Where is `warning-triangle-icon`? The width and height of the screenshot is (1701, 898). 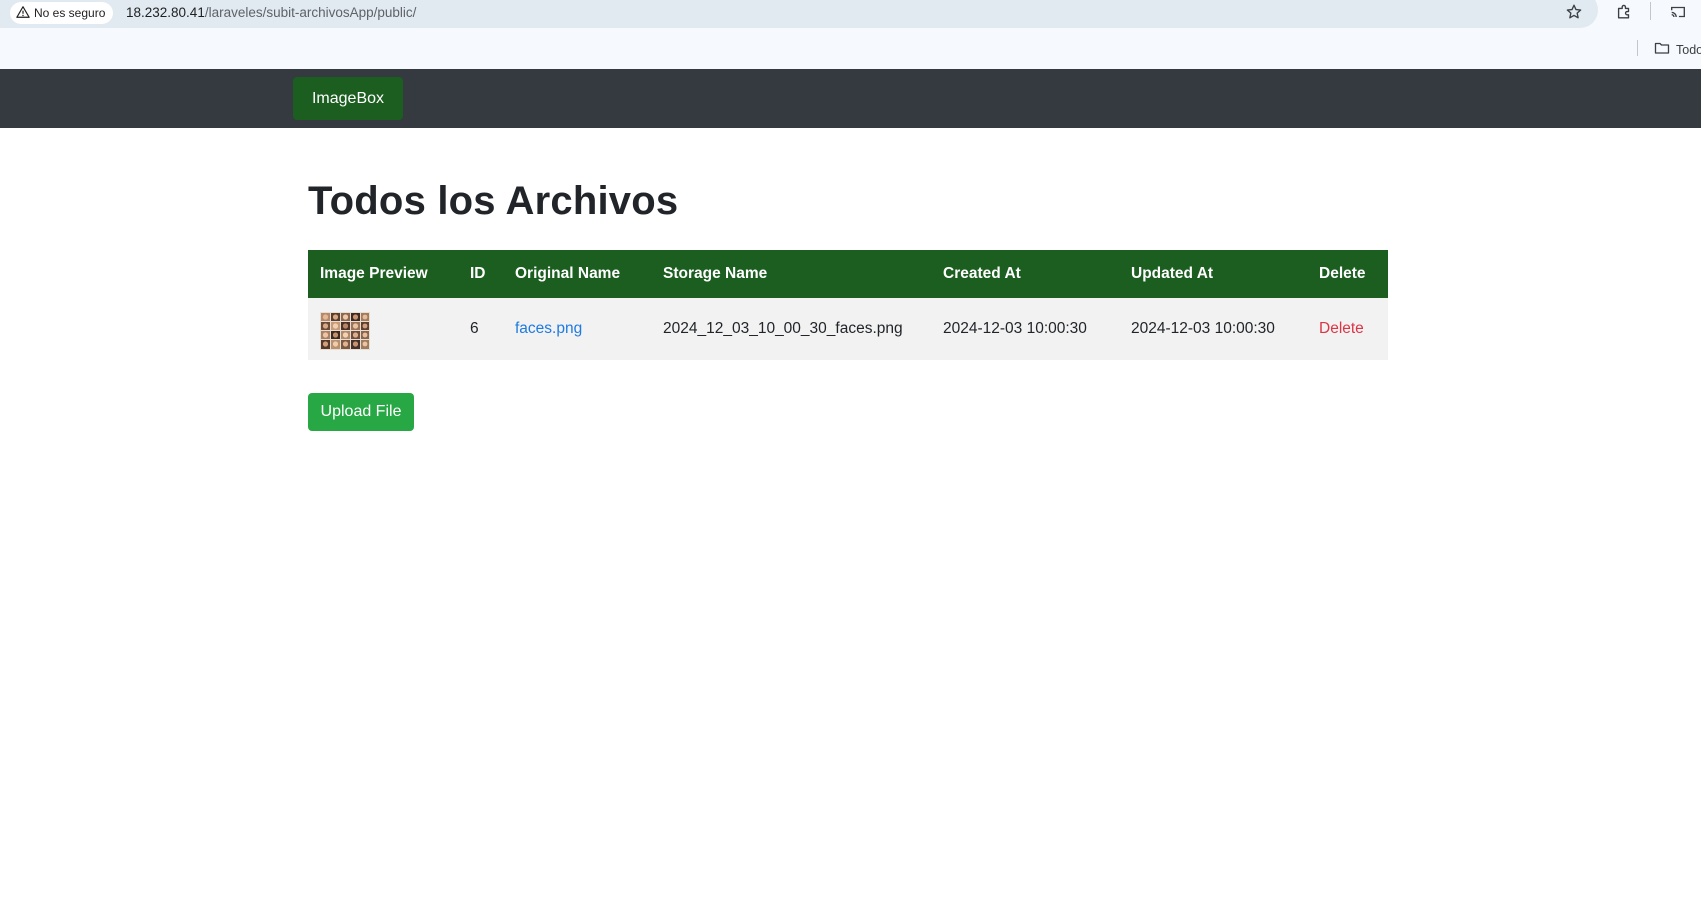
warning-triangle-icon is located at coordinates (23, 13).